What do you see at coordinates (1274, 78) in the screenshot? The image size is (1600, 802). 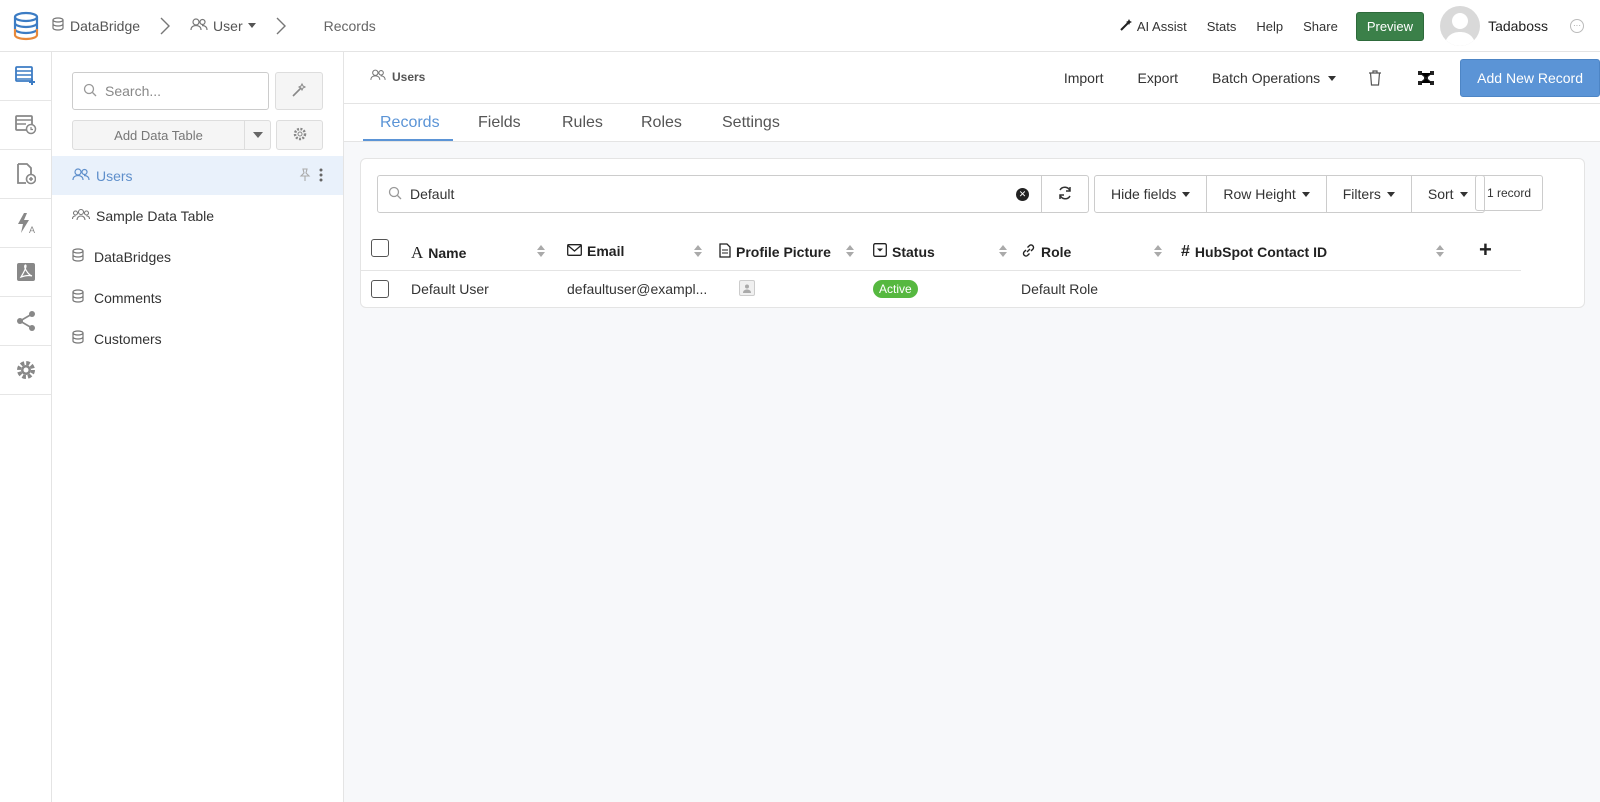 I see `batch-operations-button: Batch Operations` at bounding box center [1274, 78].